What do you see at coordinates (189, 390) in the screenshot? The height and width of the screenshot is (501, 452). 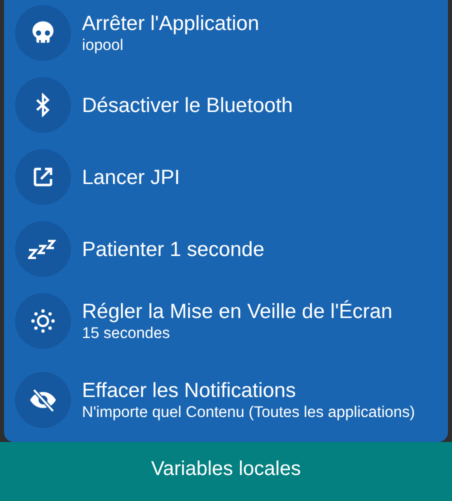 I see `action-title: Effacer les Notifications` at bounding box center [189, 390].